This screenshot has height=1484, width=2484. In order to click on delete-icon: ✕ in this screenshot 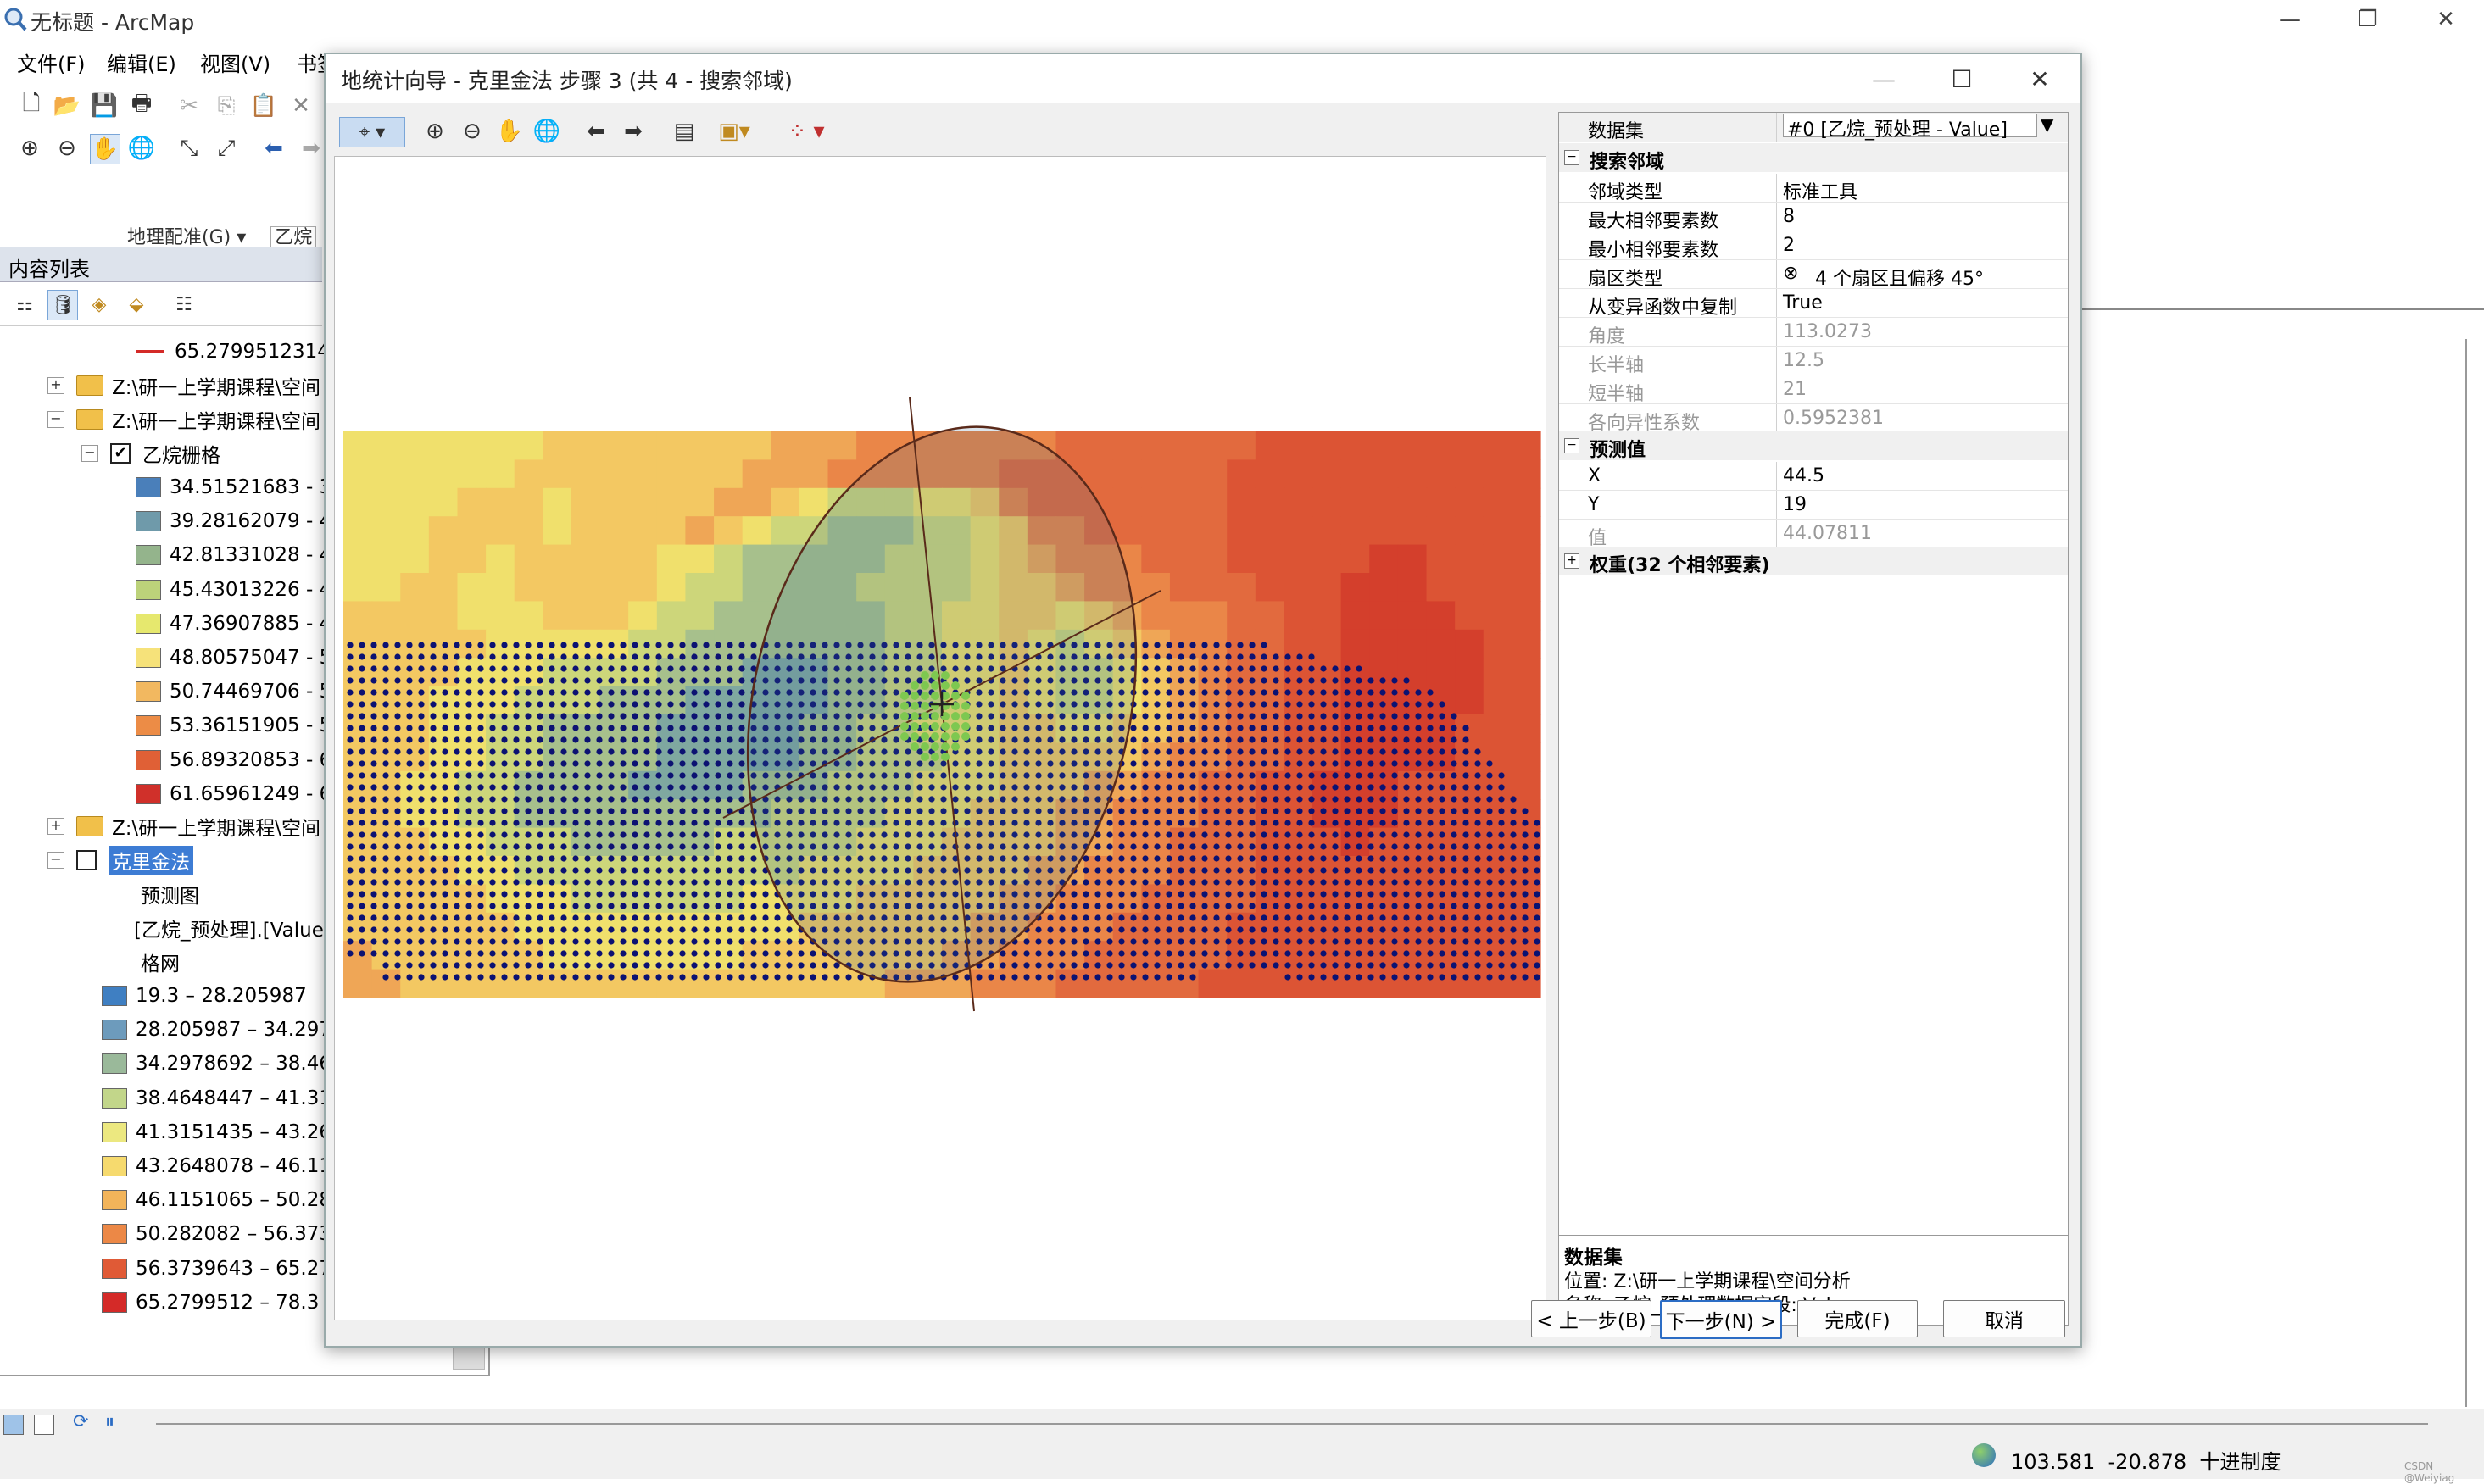, I will do `click(301, 106)`.